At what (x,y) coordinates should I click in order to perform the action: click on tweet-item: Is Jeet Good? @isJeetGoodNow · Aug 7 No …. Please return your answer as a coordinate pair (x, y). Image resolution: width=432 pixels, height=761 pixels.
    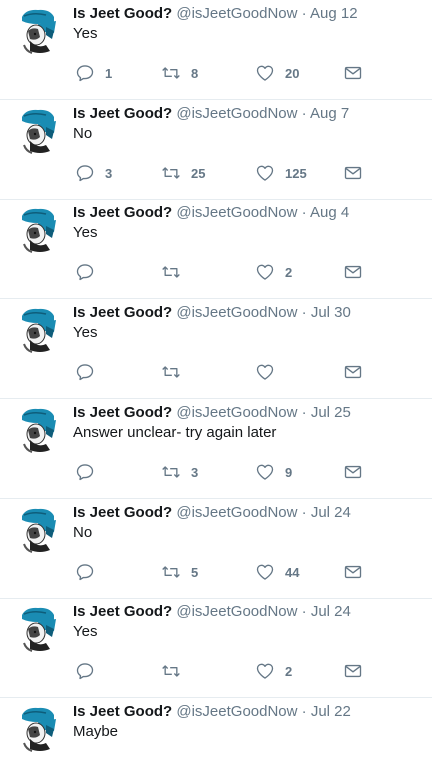
    Looking at the image, I should click on (216, 150).